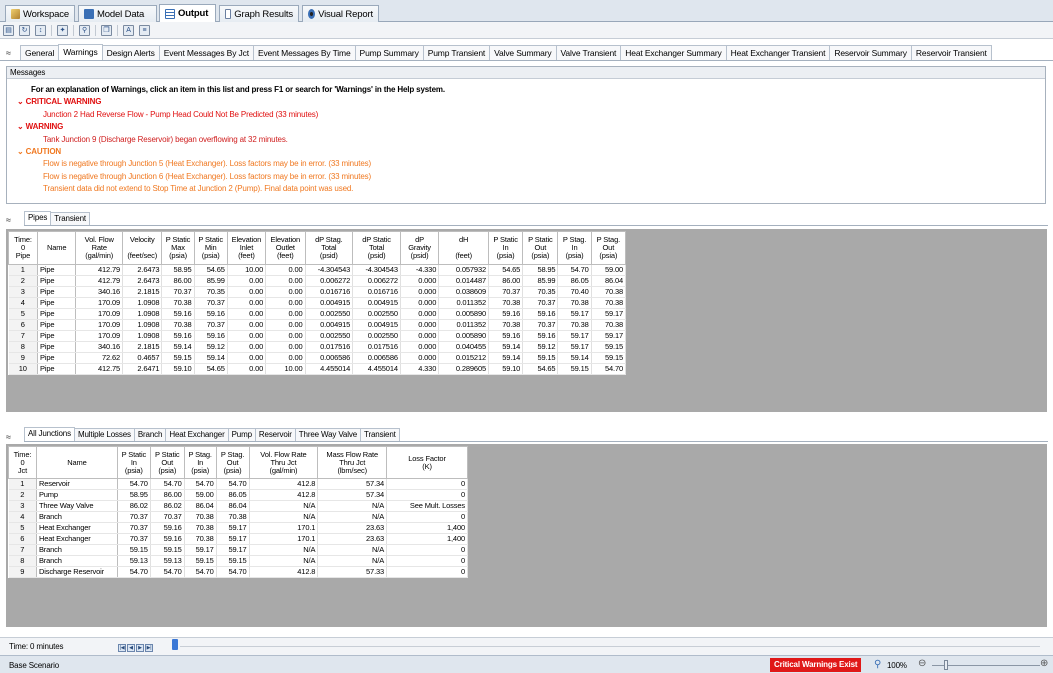 This screenshot has width=1053, height=673. What do you see at coordinates (329, 369) in the screenshot?
I see `table-cell: 4.455014` at bounding box center [329, 369].